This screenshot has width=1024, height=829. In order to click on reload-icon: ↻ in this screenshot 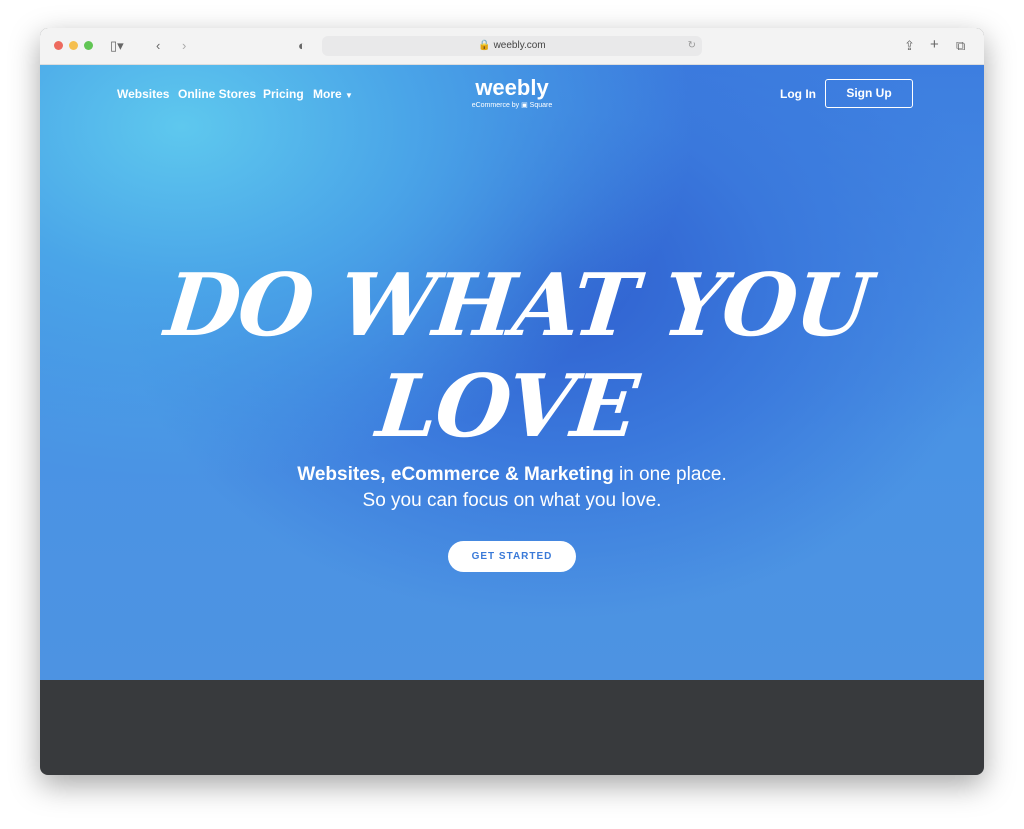, I will do `click(692, 46)`.